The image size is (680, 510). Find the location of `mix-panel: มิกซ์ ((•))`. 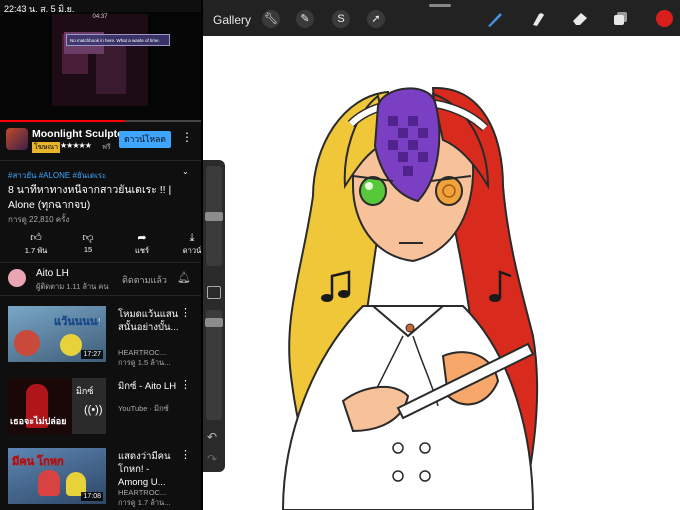

mix-panel: มิกซ์ ((•)) is located at coordinates (89, 406).